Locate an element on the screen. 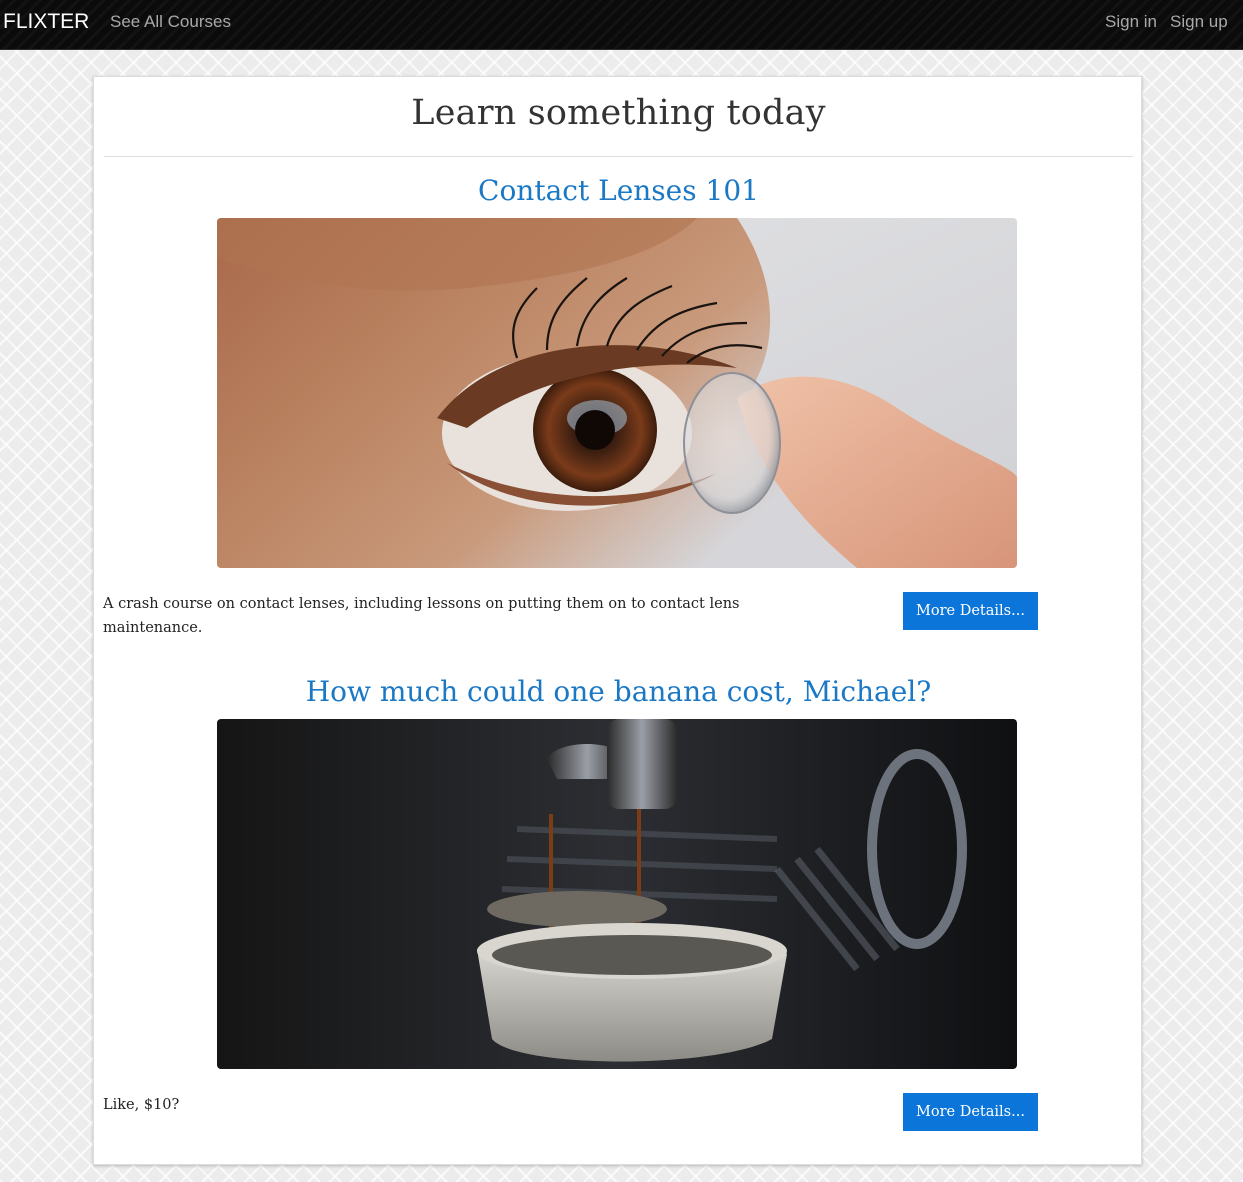  course-title-banana: How much could one banana cost, Michael? is located at coordinates (618, 691).